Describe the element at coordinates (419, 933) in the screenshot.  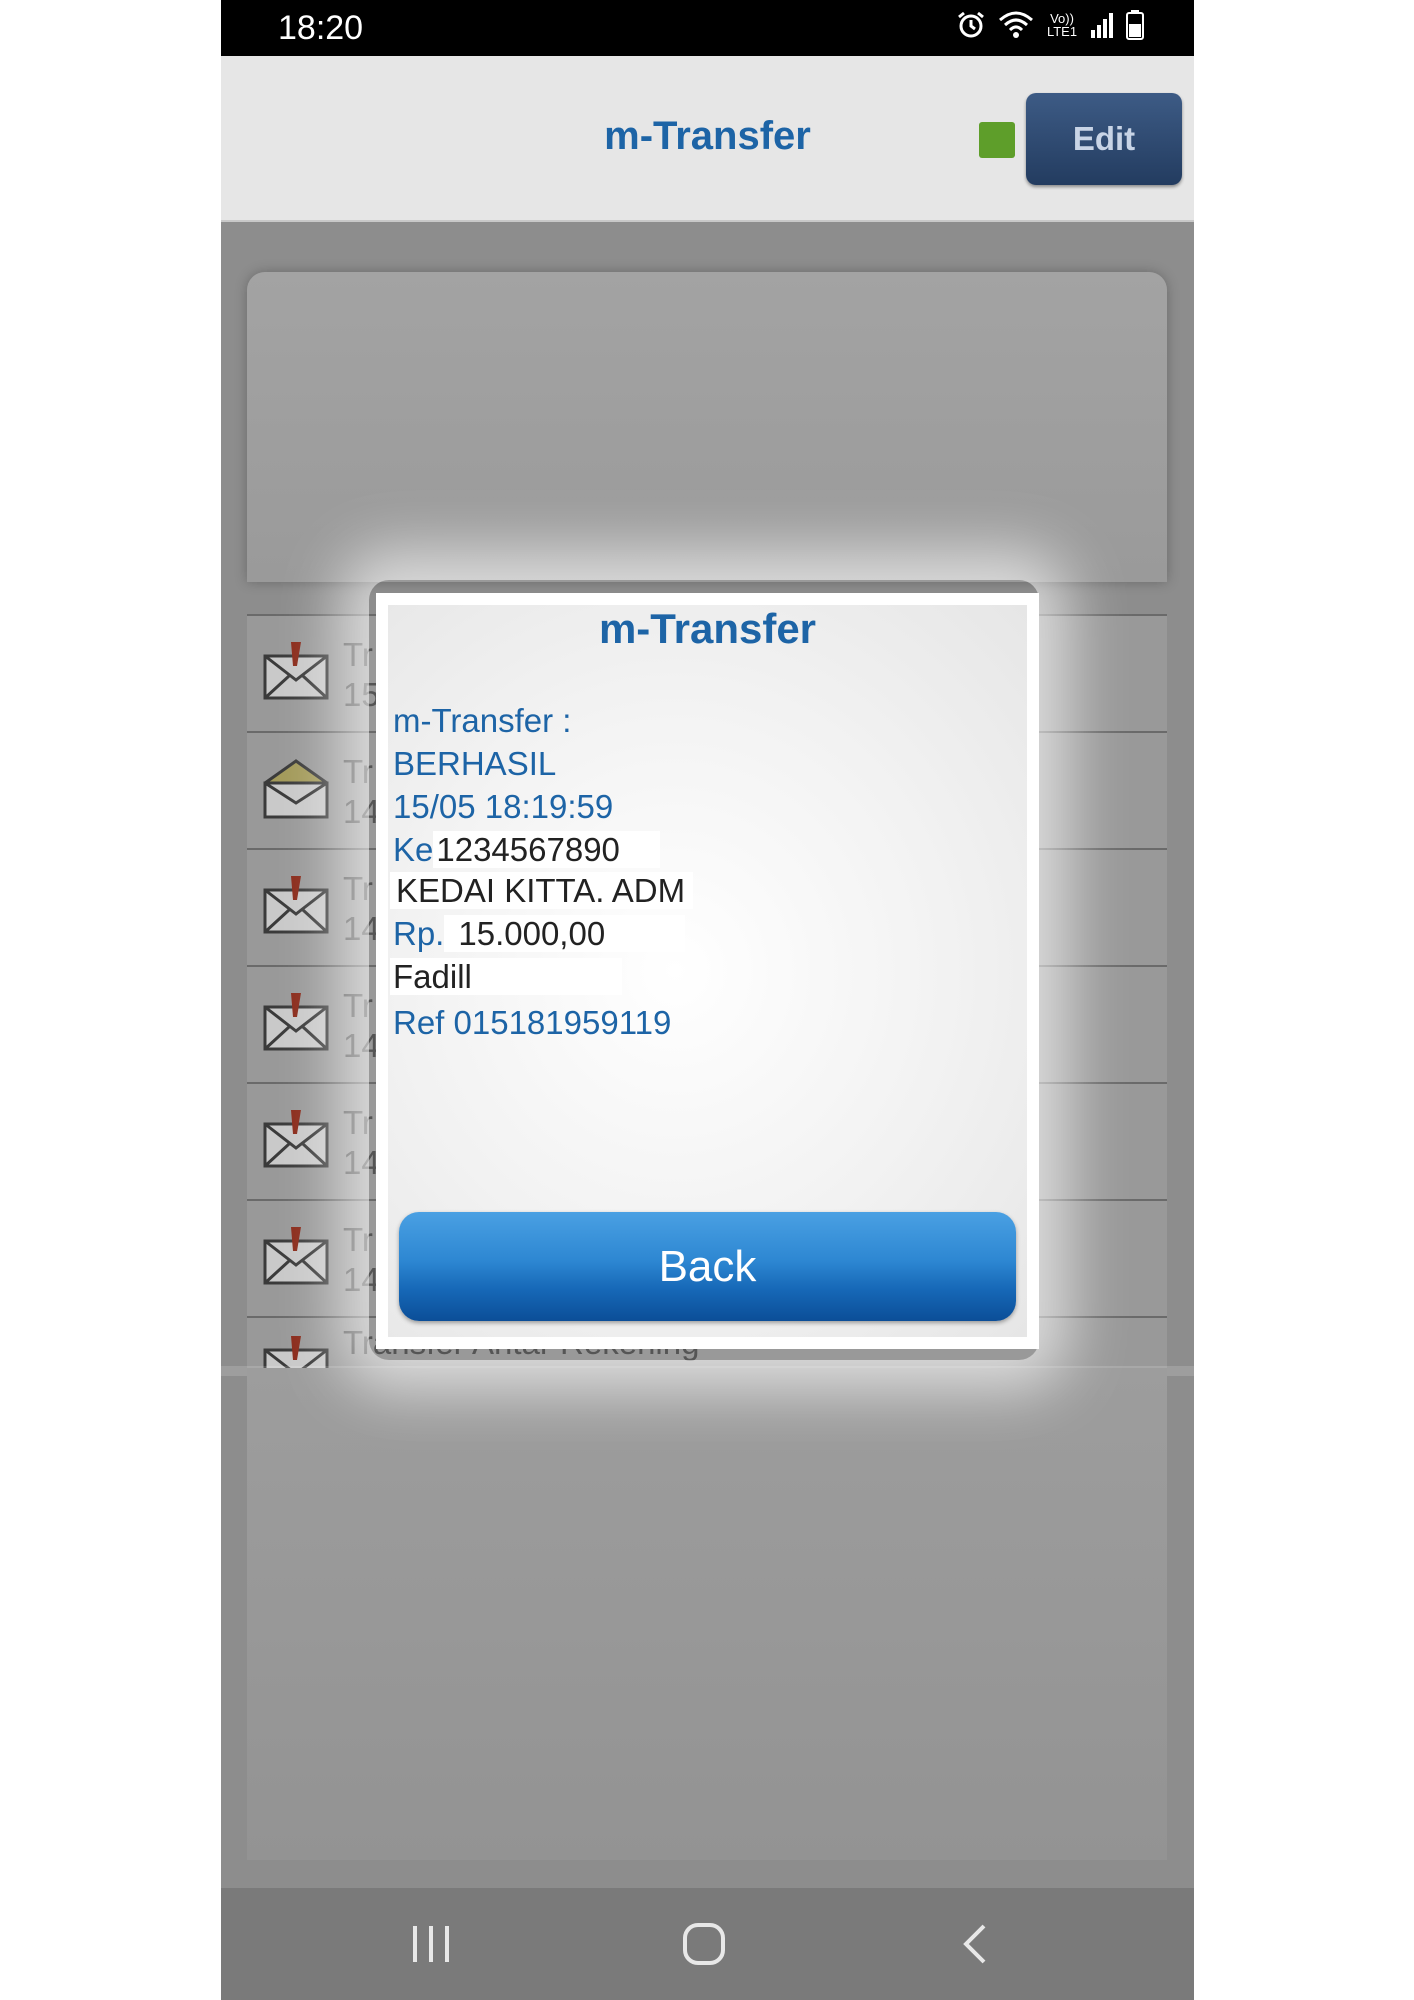
I see `amount-label: Rp.` at that location.